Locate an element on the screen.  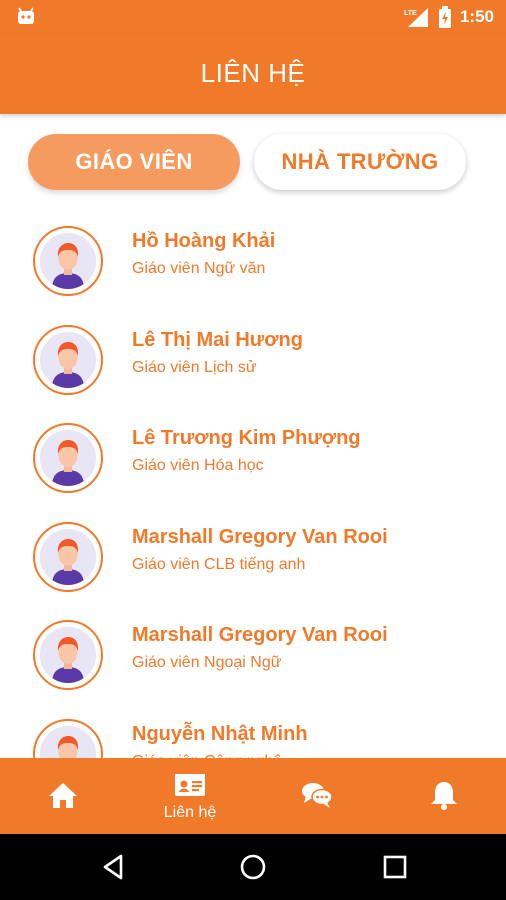
nav-contacts: Liên hệ is located at coordinates (190, 796).